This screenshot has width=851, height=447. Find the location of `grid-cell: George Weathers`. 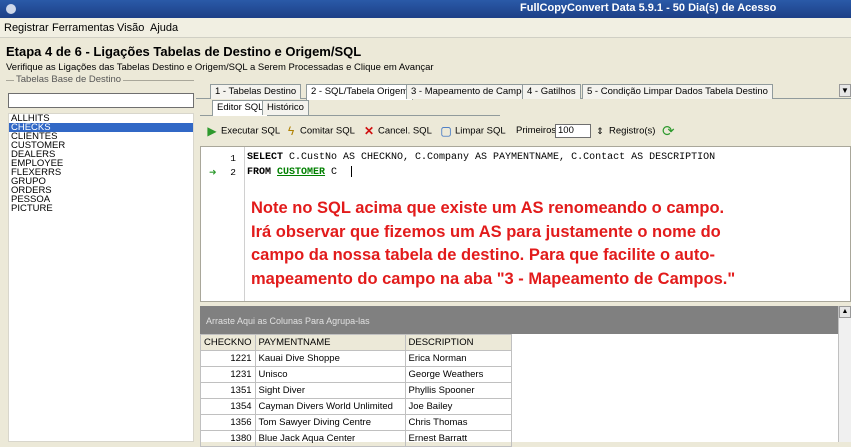

grid-cell: George Weathers is located at coordinates (458, 374).